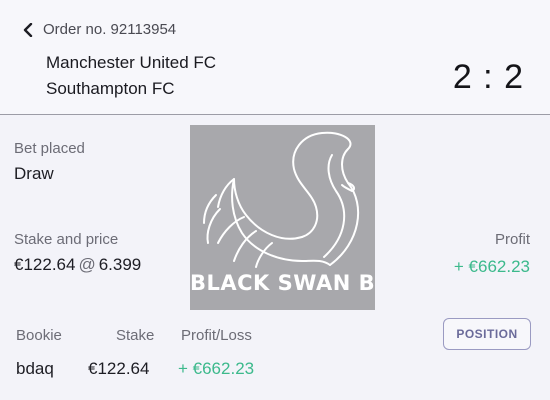 The height and width of the screenshot is (400, 550). What do you see at coordinates (110, 29) in the screenshot?
I see `order-number: Order no. 92113954` at bounding box center [110, 29].